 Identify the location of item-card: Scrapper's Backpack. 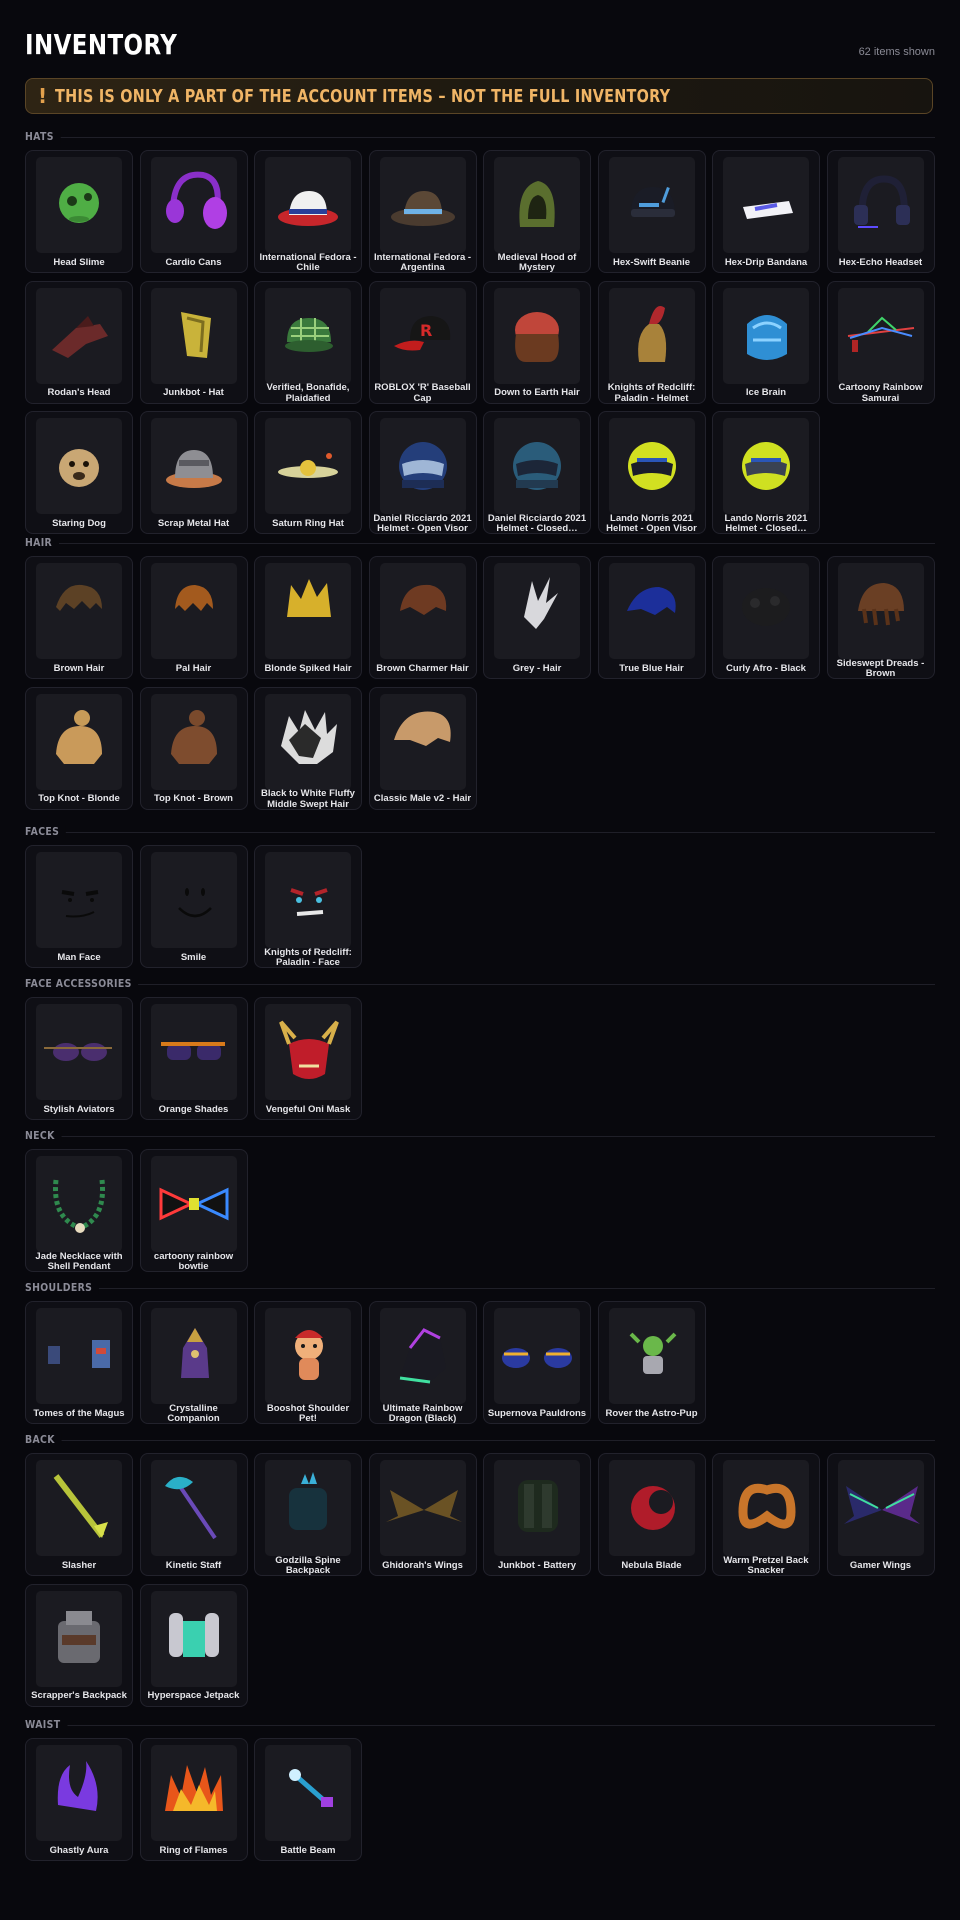
(79, 1645).